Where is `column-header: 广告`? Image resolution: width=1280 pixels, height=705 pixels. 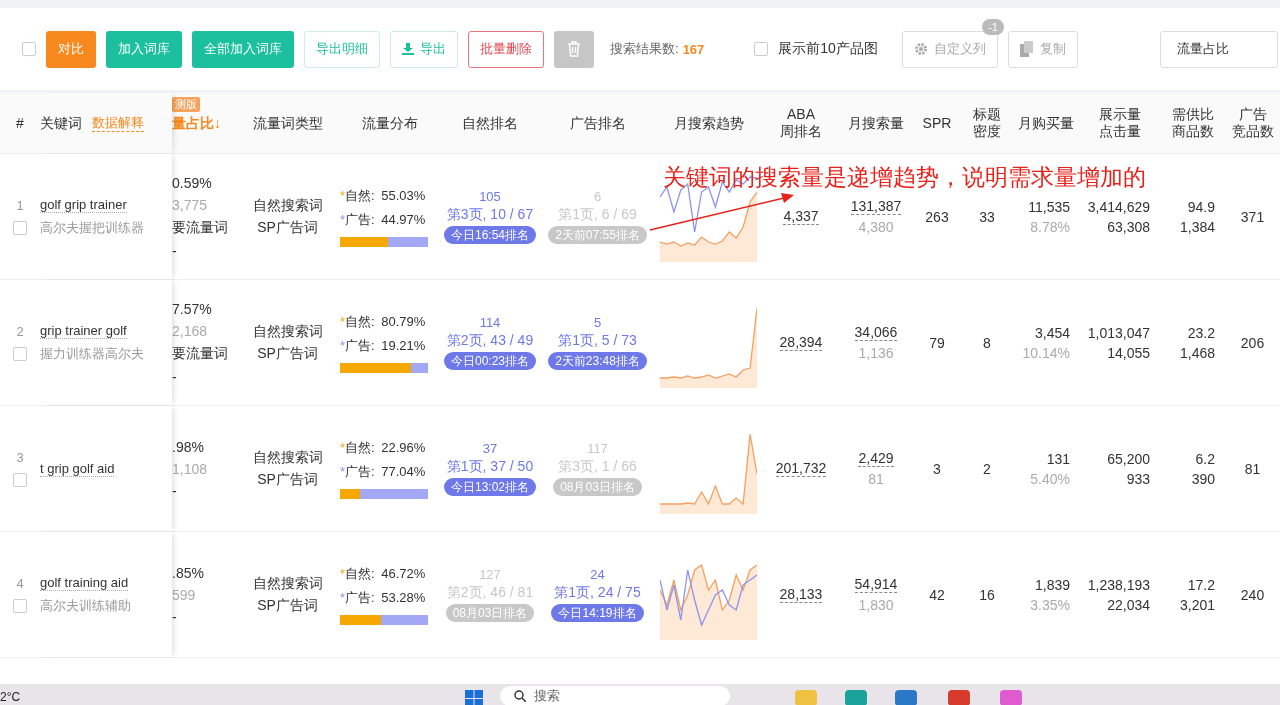
column-header: 广告 is located at coordinates (1252, 114).